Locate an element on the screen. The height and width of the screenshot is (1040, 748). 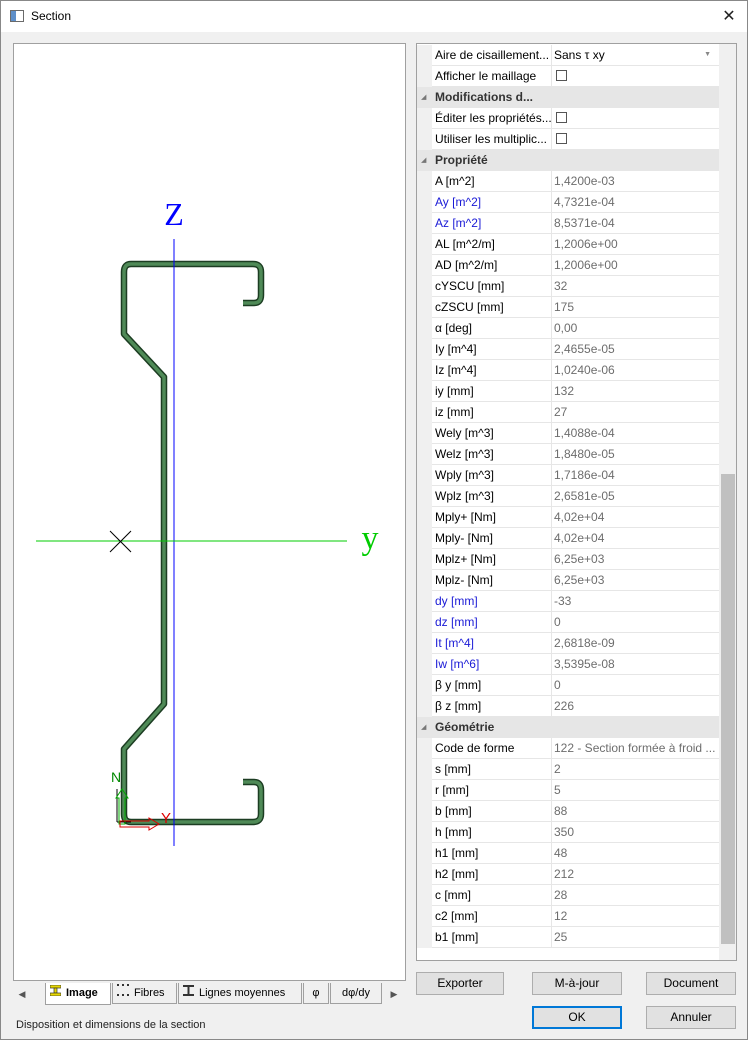
property-value: 2,4655e-05 is located at coordinates (635, 349).